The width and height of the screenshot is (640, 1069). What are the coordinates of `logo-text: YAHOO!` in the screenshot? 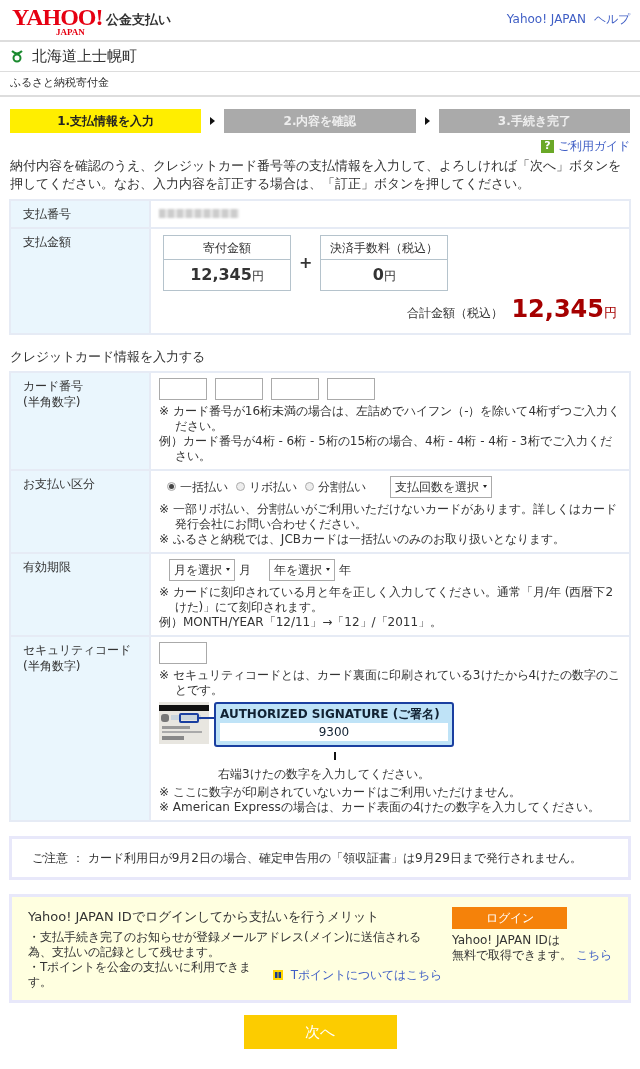 It's located at (57, 17).